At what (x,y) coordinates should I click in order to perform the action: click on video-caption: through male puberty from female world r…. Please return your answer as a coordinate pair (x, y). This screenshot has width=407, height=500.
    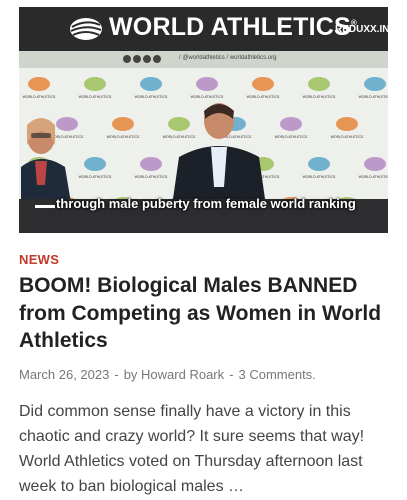
    Looking at the image, I should click on (206, 203).